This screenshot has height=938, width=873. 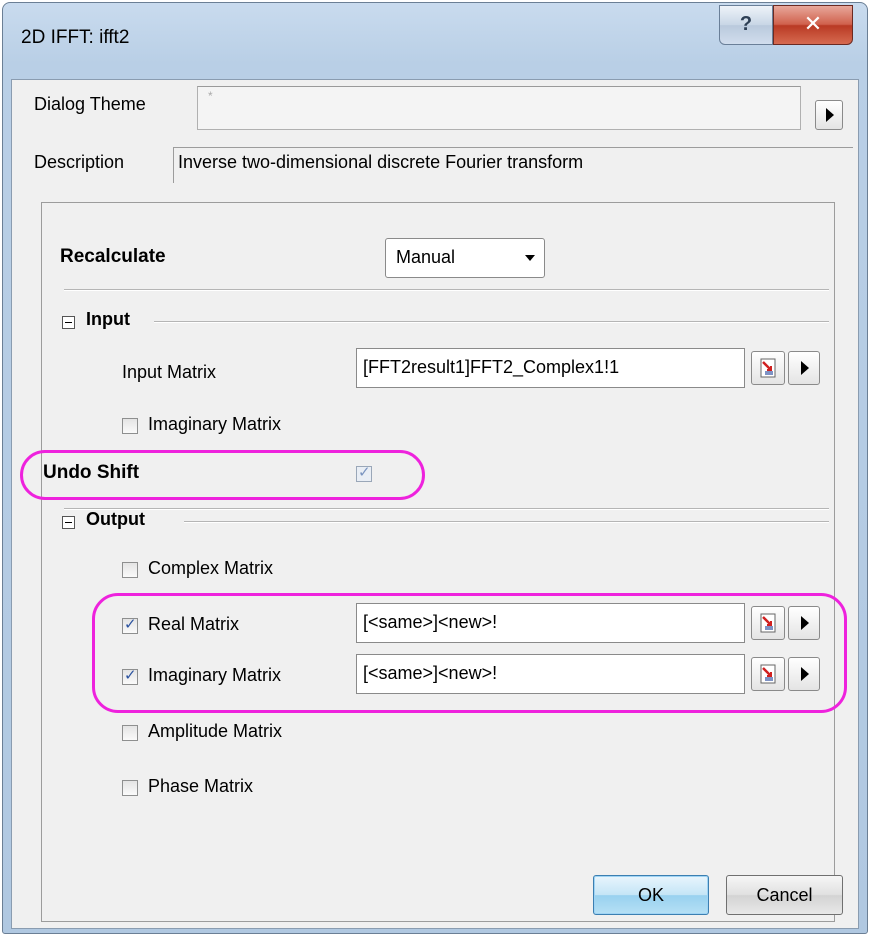 What do you see at coordinates (784, 895) in the screenshot?
I see `cancel-button: Cancel` at bounding box center [784, 895].